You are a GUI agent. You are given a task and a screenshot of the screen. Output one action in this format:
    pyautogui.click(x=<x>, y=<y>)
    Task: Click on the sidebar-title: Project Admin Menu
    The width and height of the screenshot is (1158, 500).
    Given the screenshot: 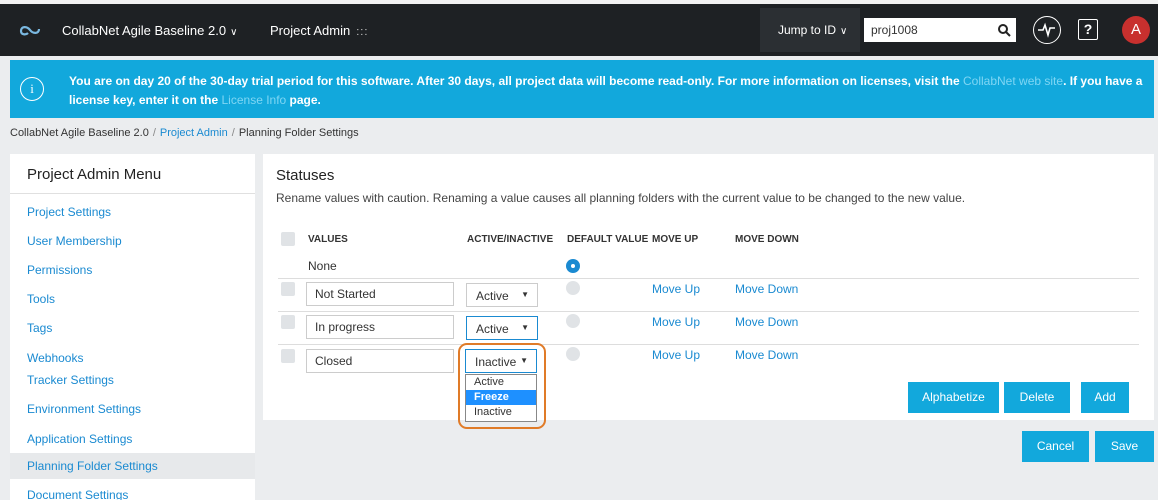 What is the action you would take?
    pyautogui.click(x=132, y=174)
    